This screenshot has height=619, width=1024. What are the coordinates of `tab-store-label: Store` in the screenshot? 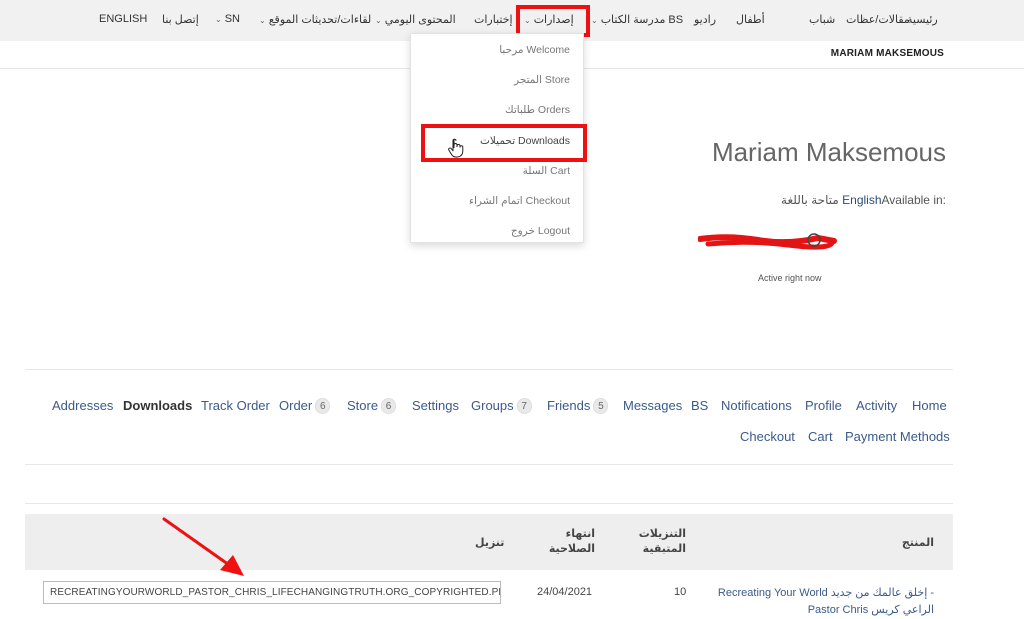 It's located at (363, 405).